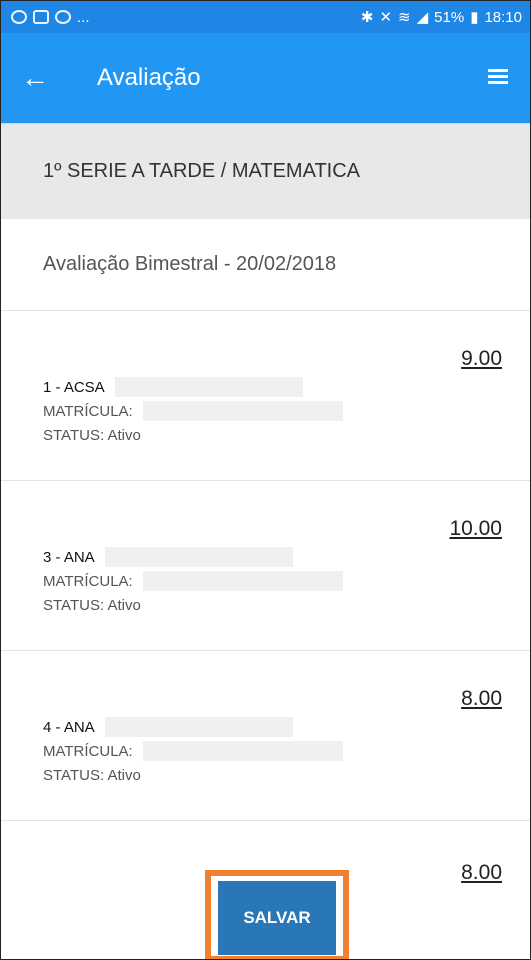 Image resolution: width=531 pixels, height=960 pixels. Describe the element at coordinates (41, 78) in the screenshot. I see `arrow-left-icon: ←` at that location.